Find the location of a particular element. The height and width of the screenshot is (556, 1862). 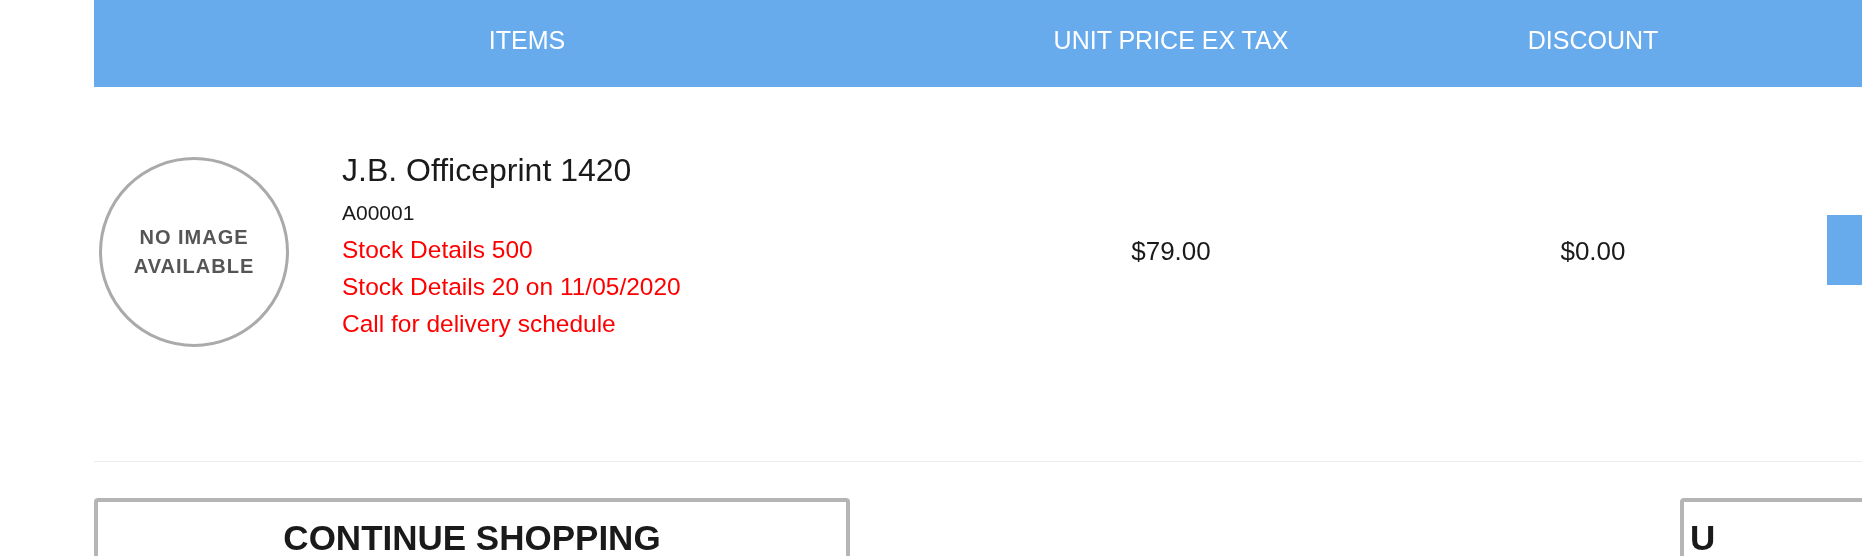

unit-price: $79.00 is located at coordinates (1171, 251).